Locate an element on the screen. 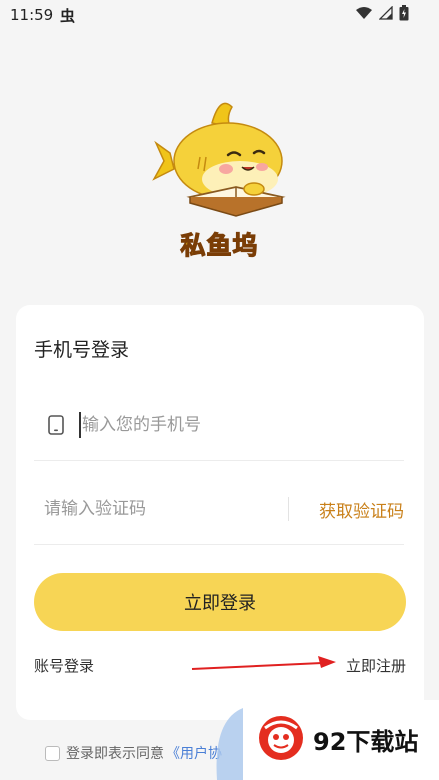 The height and width of the screenshot is (780, 439). phone-icon is located at coordinates (56, 425).